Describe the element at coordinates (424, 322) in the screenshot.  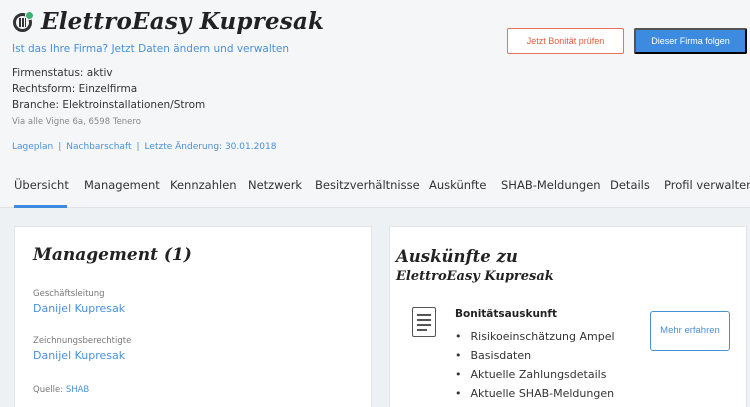
I see `report-document-icon` at that location.